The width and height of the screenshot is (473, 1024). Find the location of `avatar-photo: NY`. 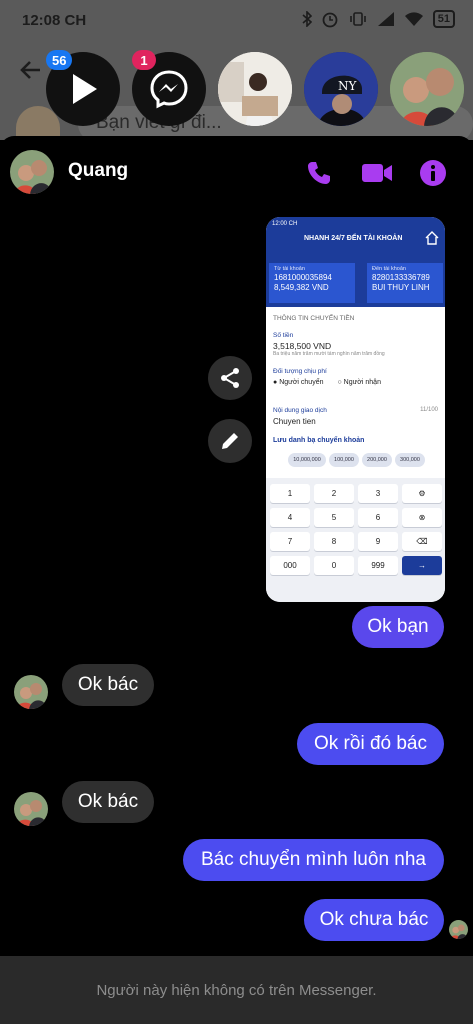

avatar-photo: NY is located at coordinates (341, 89).